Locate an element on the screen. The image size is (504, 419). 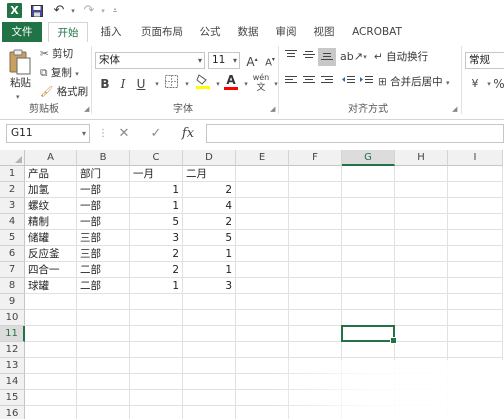
cell-d8: 3 is located at coordinates (209, 286).